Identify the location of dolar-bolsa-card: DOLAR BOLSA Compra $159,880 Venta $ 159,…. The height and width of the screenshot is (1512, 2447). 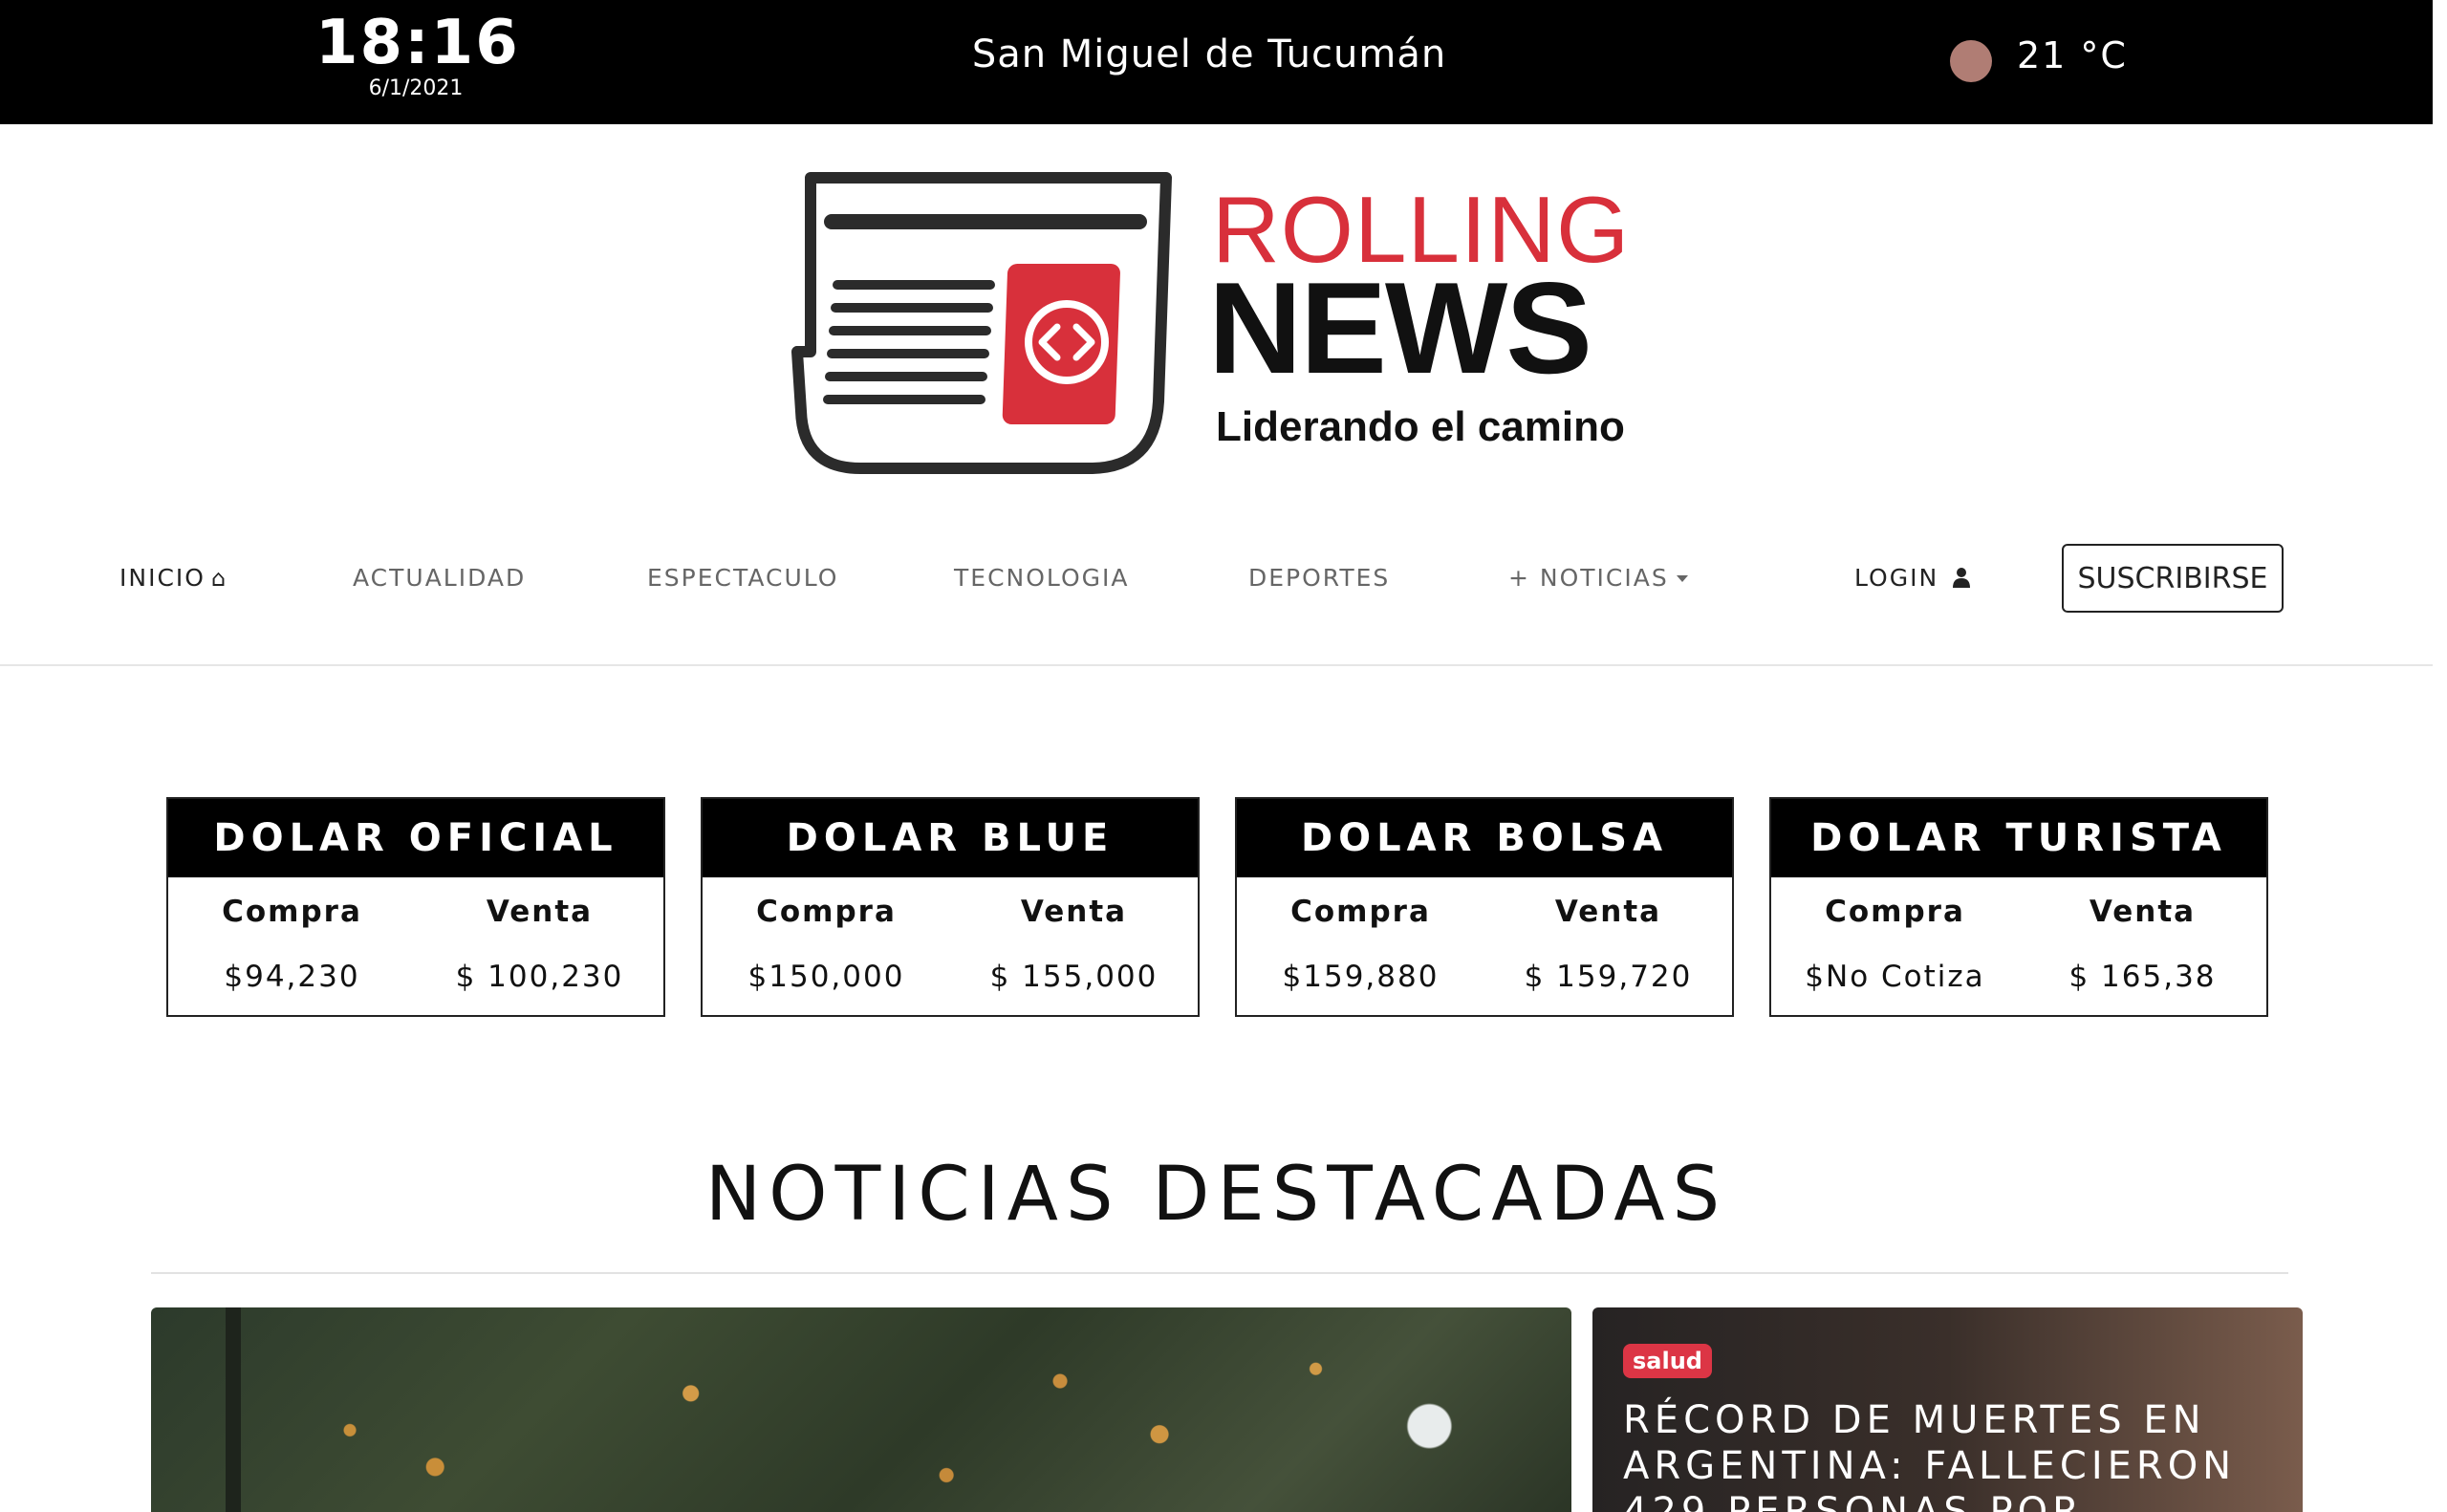
(1484, 907).